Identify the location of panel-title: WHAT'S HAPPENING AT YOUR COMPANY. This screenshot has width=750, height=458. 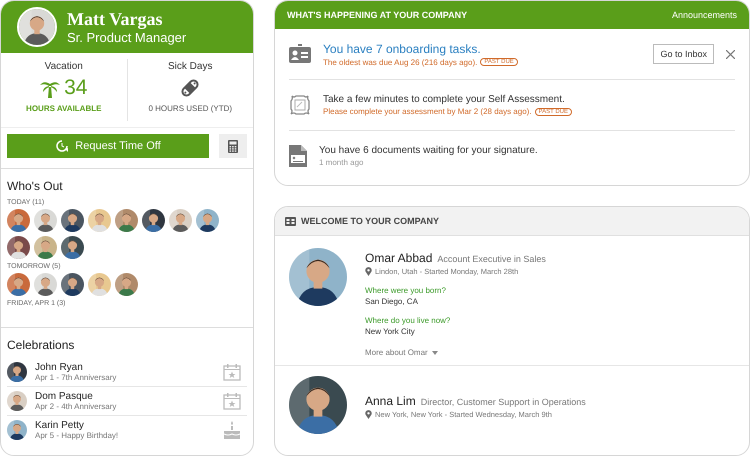
(377, 15).